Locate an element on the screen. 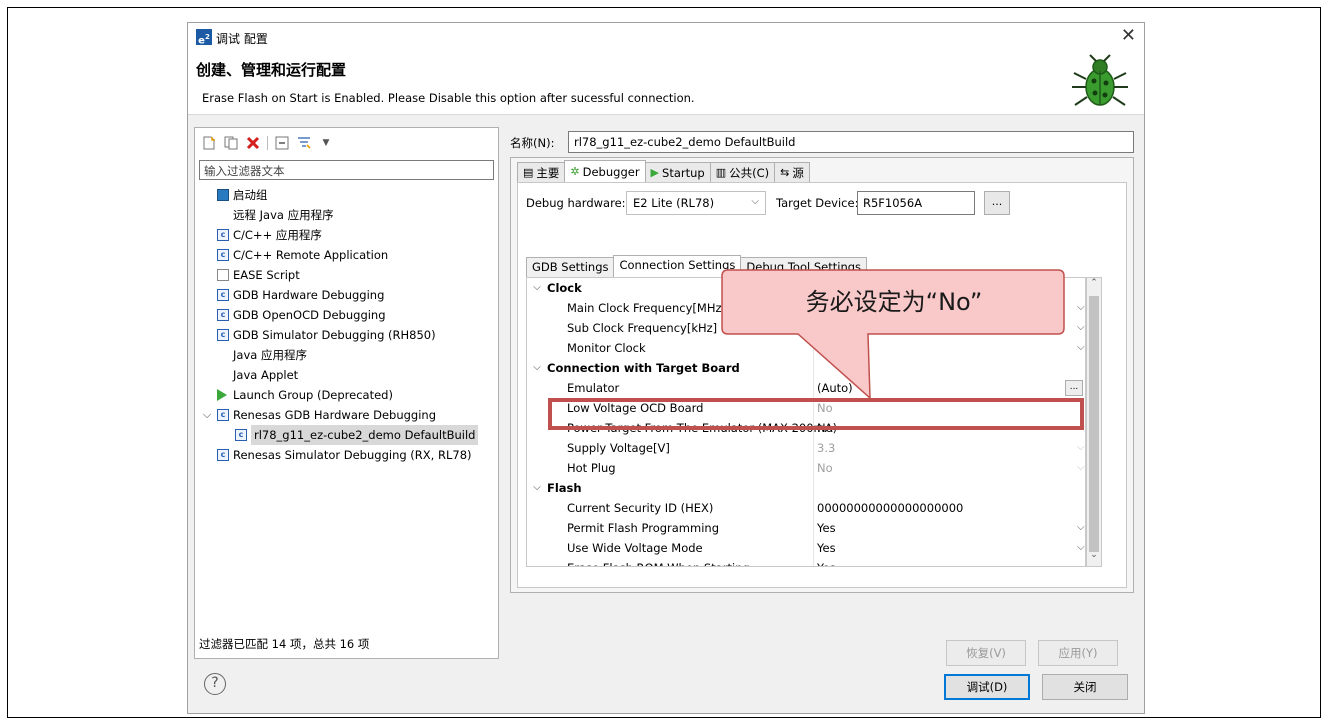  property-category: ⌵ Connection with Target Board is located at coordinates (806, 368).